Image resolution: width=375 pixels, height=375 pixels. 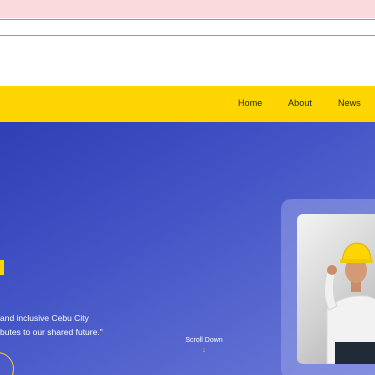 What do you see at coordinates (51, 332) in the screenshot?
I see `hero-quote-line-2: butes to our shared future."` at bounding box center [51, 332].